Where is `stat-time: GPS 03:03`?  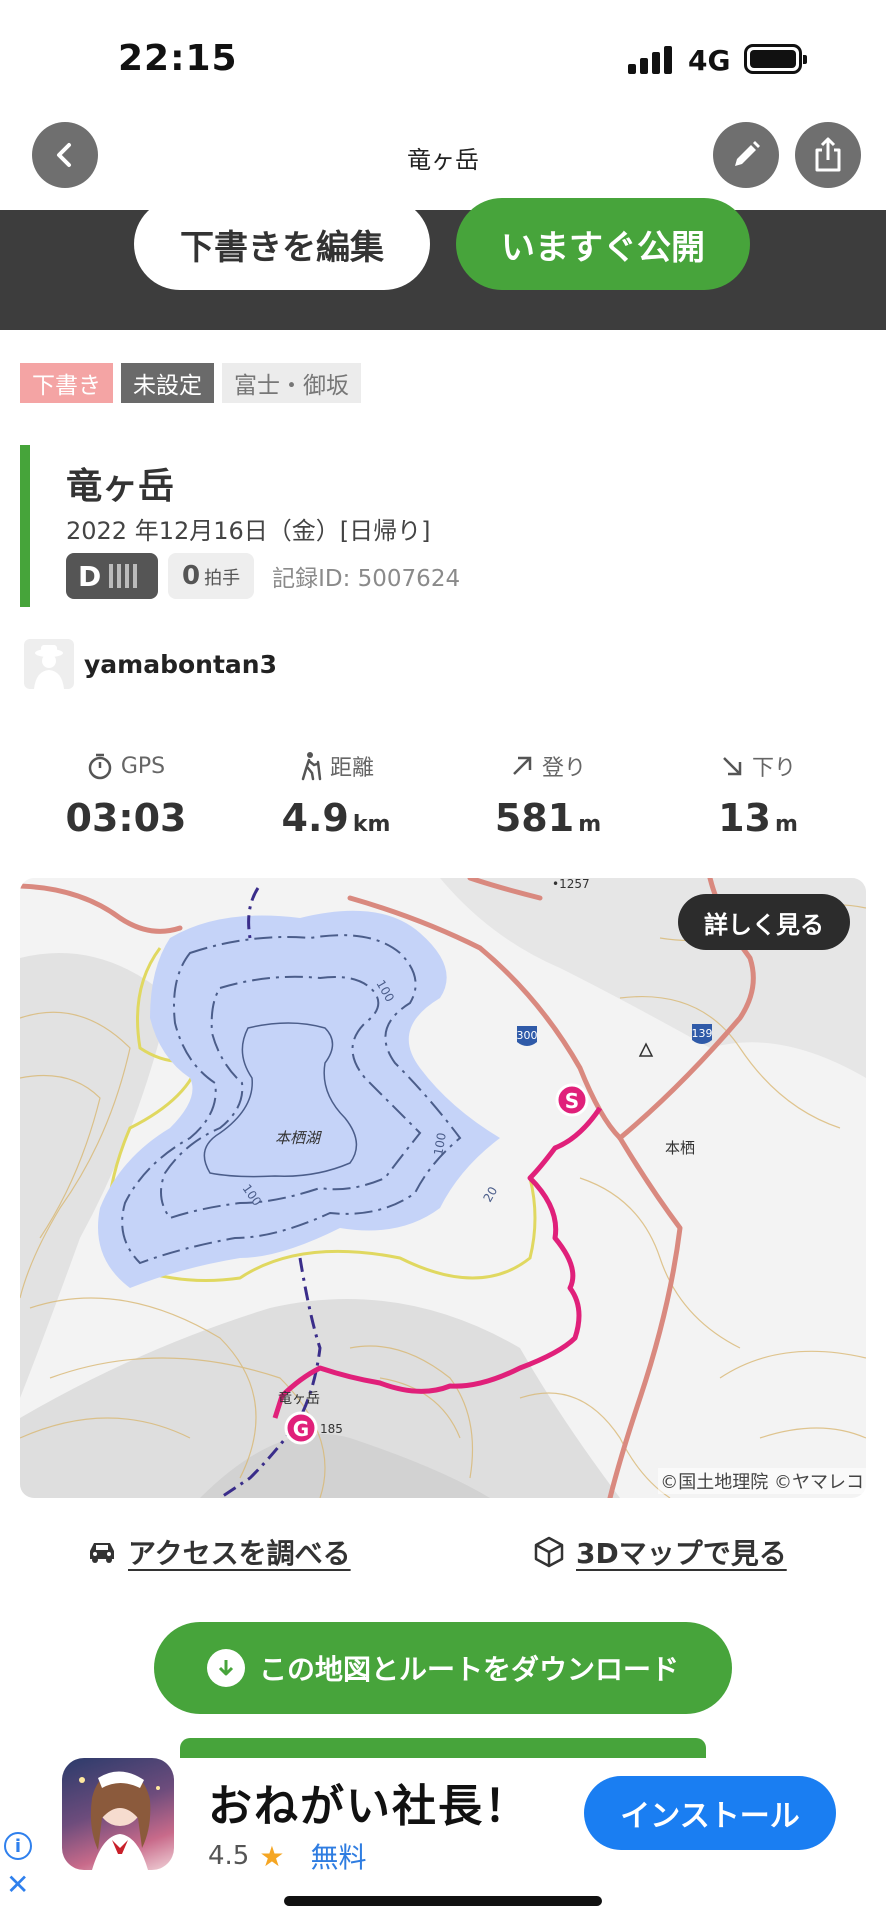 stat-time: GPS 03:03 is located at coordinates (126, 795).